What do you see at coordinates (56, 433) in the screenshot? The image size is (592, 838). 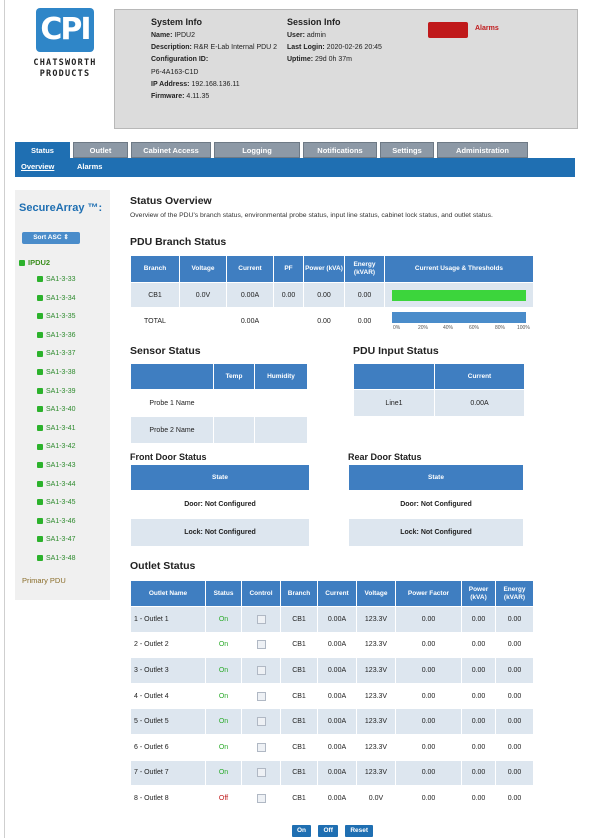 I see `tree-item: SA1-3-41` at bounding box center [56, 433].